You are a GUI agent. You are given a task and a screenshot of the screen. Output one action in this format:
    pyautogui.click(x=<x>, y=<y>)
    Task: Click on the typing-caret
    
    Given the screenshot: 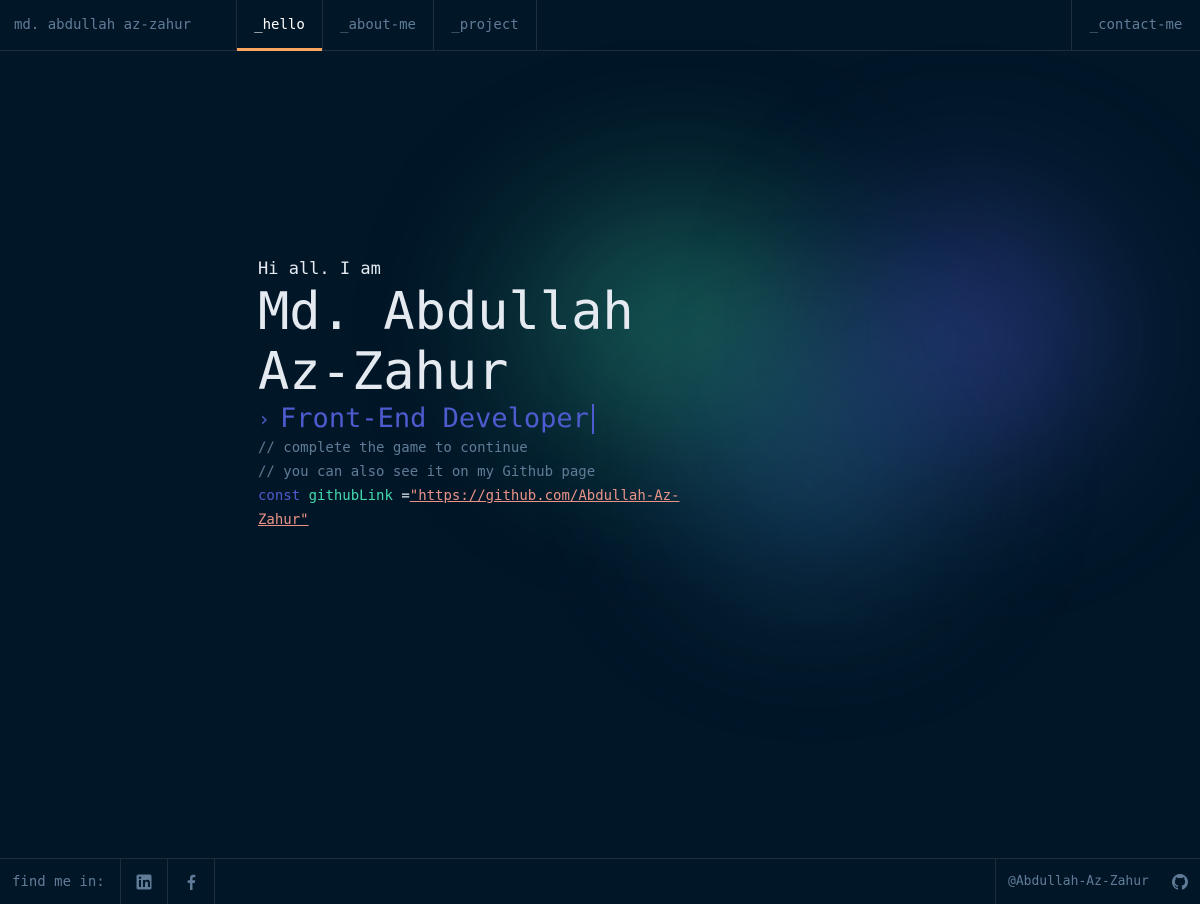 What is the action you would take?
    pyautogui.click(x=592, y=419)
    